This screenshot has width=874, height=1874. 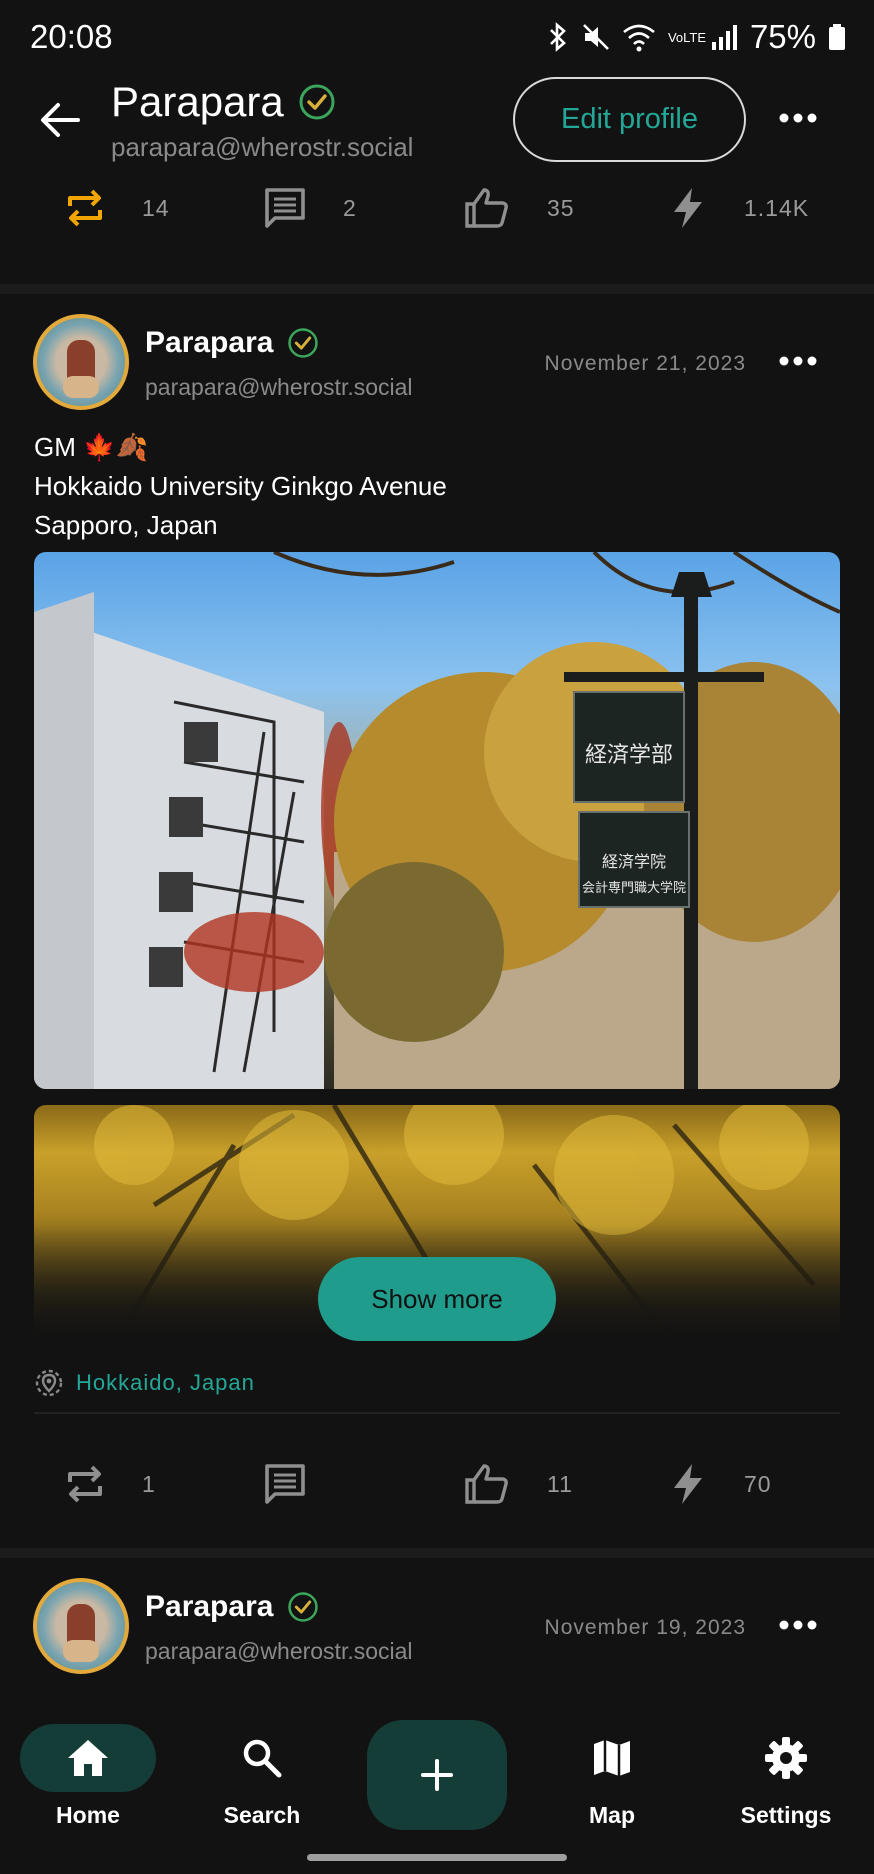 I want to click on nav-search: Search, so click(x=262, y=1776).